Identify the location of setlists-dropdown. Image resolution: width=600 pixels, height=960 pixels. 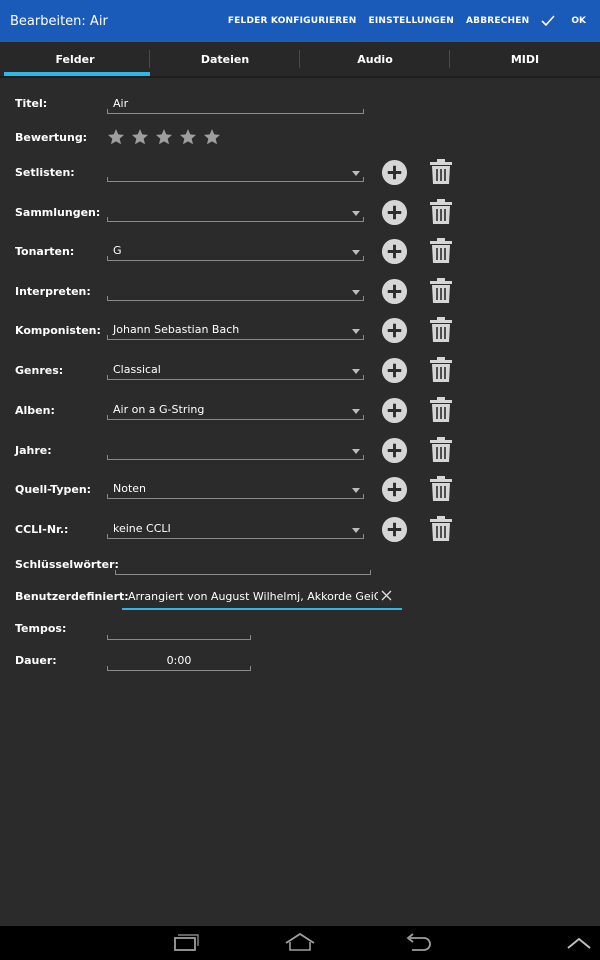
(235, 173).